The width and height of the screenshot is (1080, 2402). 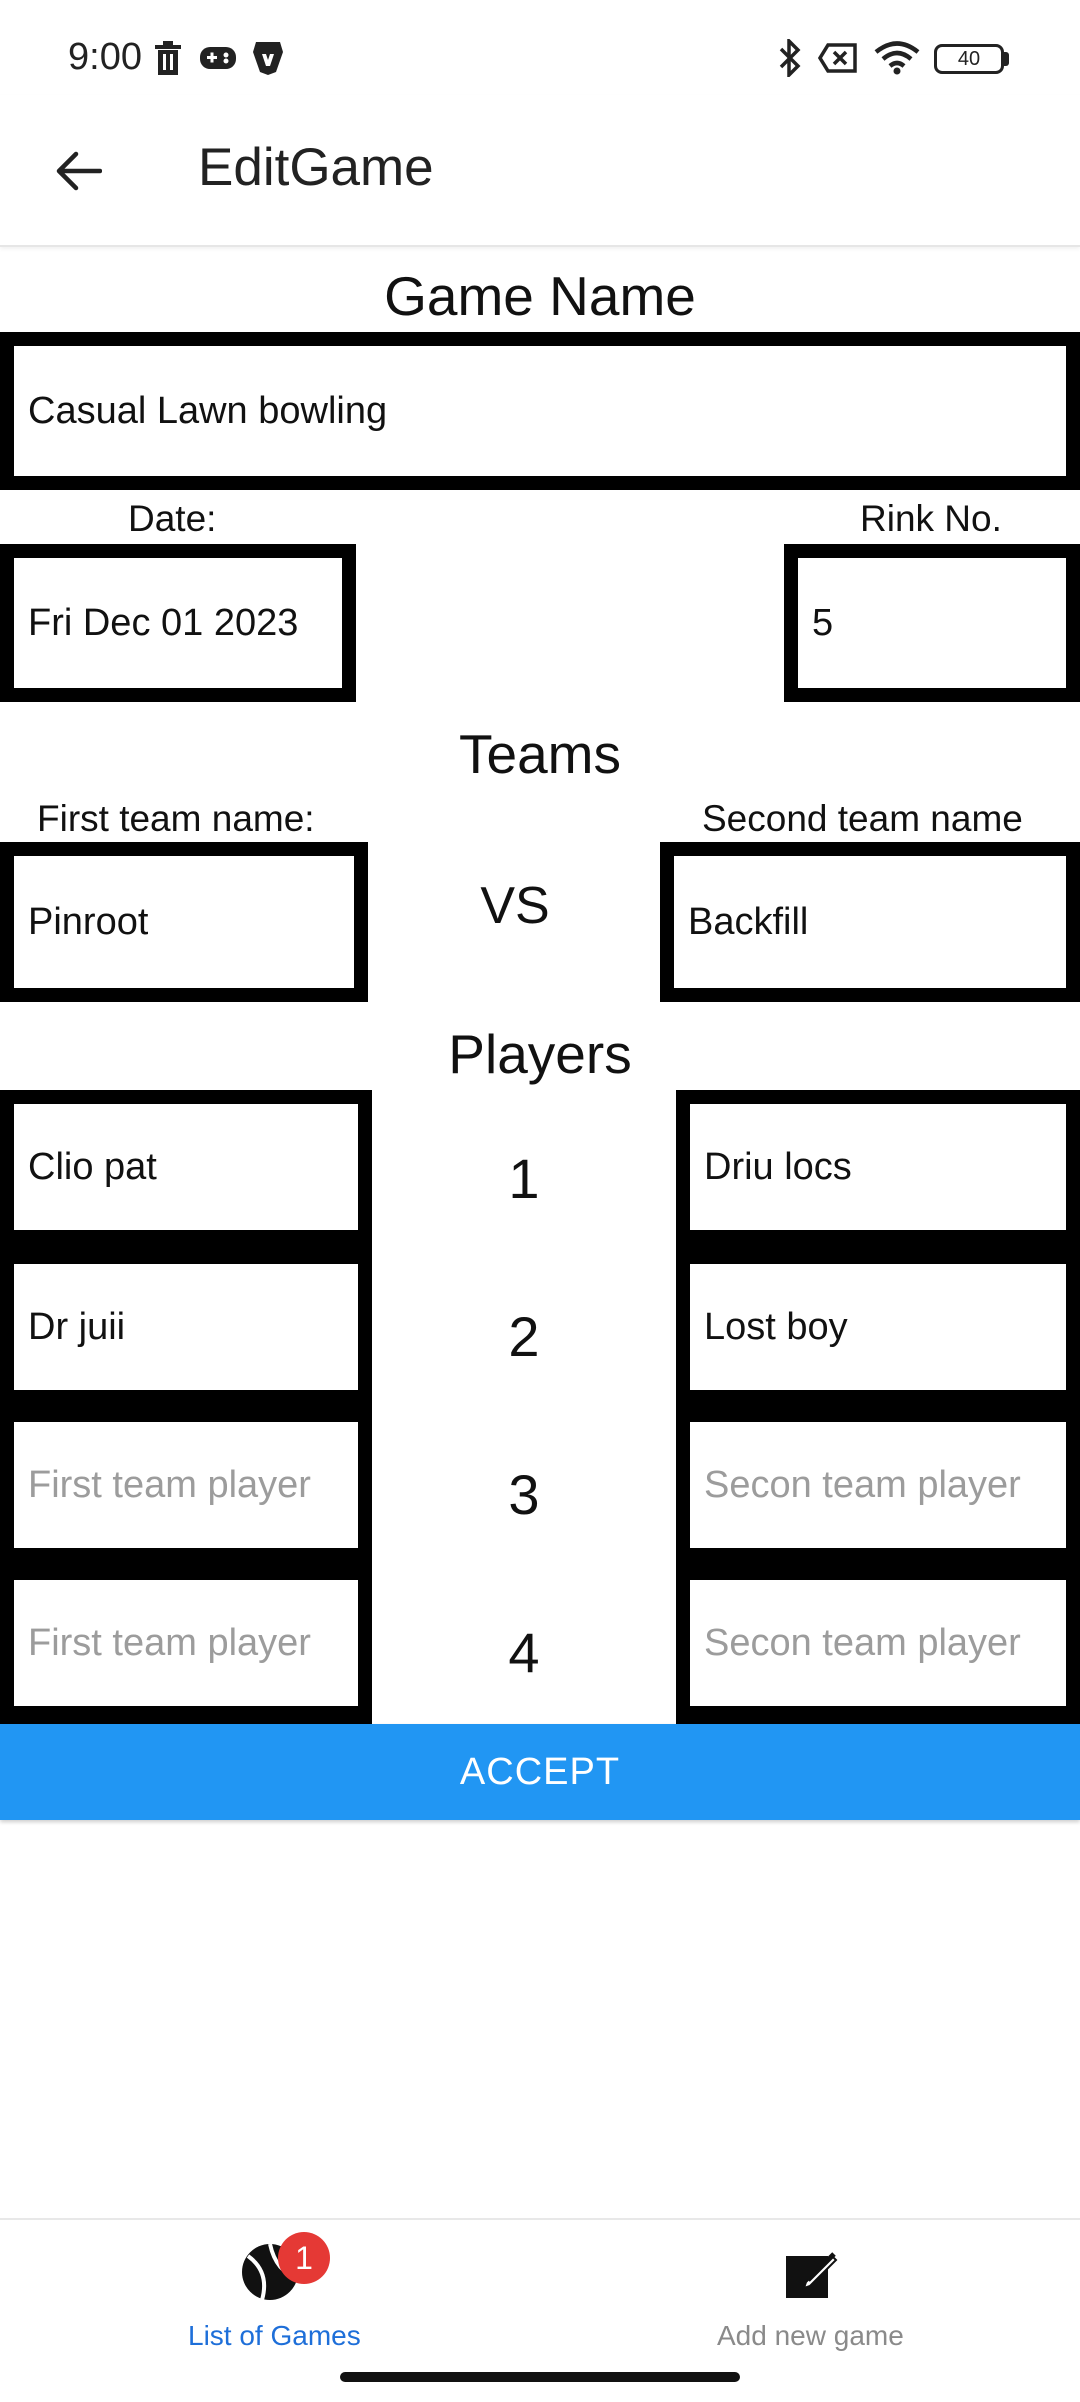 I want to click on trash-icon, so click(x=168, y=58).